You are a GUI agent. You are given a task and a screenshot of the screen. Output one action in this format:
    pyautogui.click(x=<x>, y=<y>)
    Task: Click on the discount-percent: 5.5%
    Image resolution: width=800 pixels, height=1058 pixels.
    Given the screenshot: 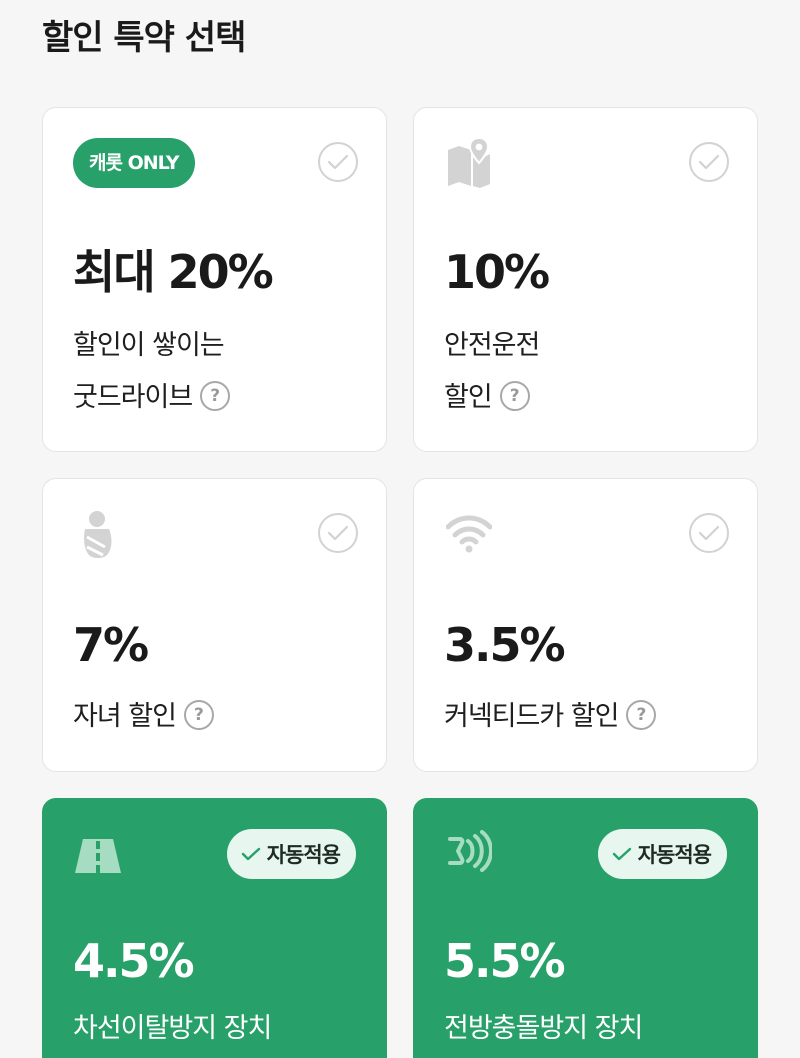 What is the action you would take?
    pyautogui.click(x=505, y=961)
    